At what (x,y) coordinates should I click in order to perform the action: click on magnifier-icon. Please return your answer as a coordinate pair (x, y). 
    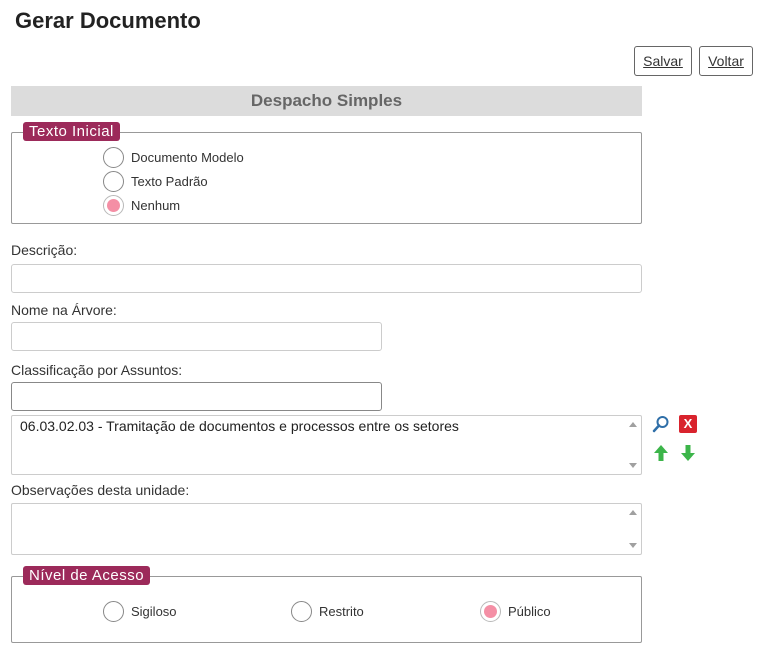
    Looking at the image, I should click on (661, 424).